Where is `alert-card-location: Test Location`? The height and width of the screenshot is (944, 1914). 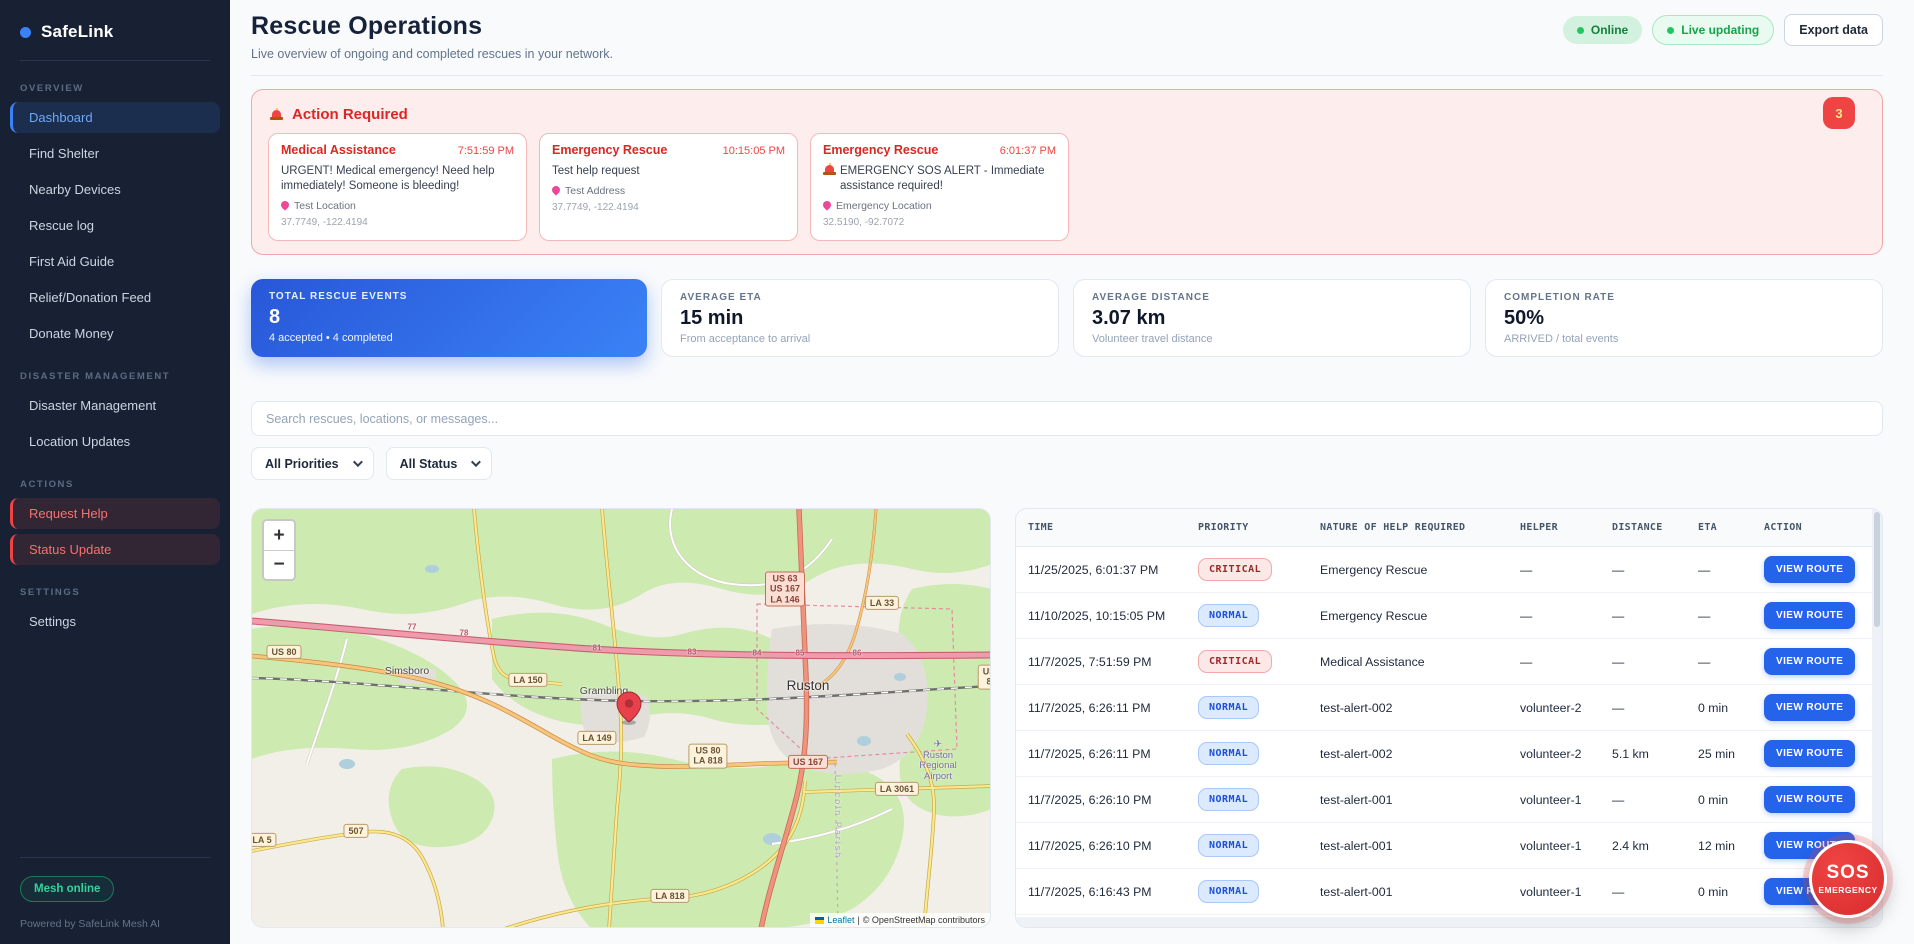 alert-card-location: Test Location is located at coordinates (396, 205).